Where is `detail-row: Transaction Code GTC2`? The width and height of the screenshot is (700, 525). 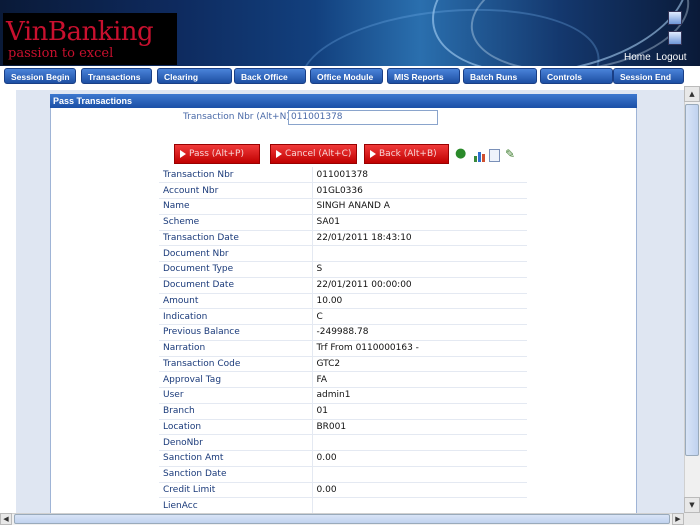 detail-row: Transaction Code GTC2 is located at coordinates (343, 364).